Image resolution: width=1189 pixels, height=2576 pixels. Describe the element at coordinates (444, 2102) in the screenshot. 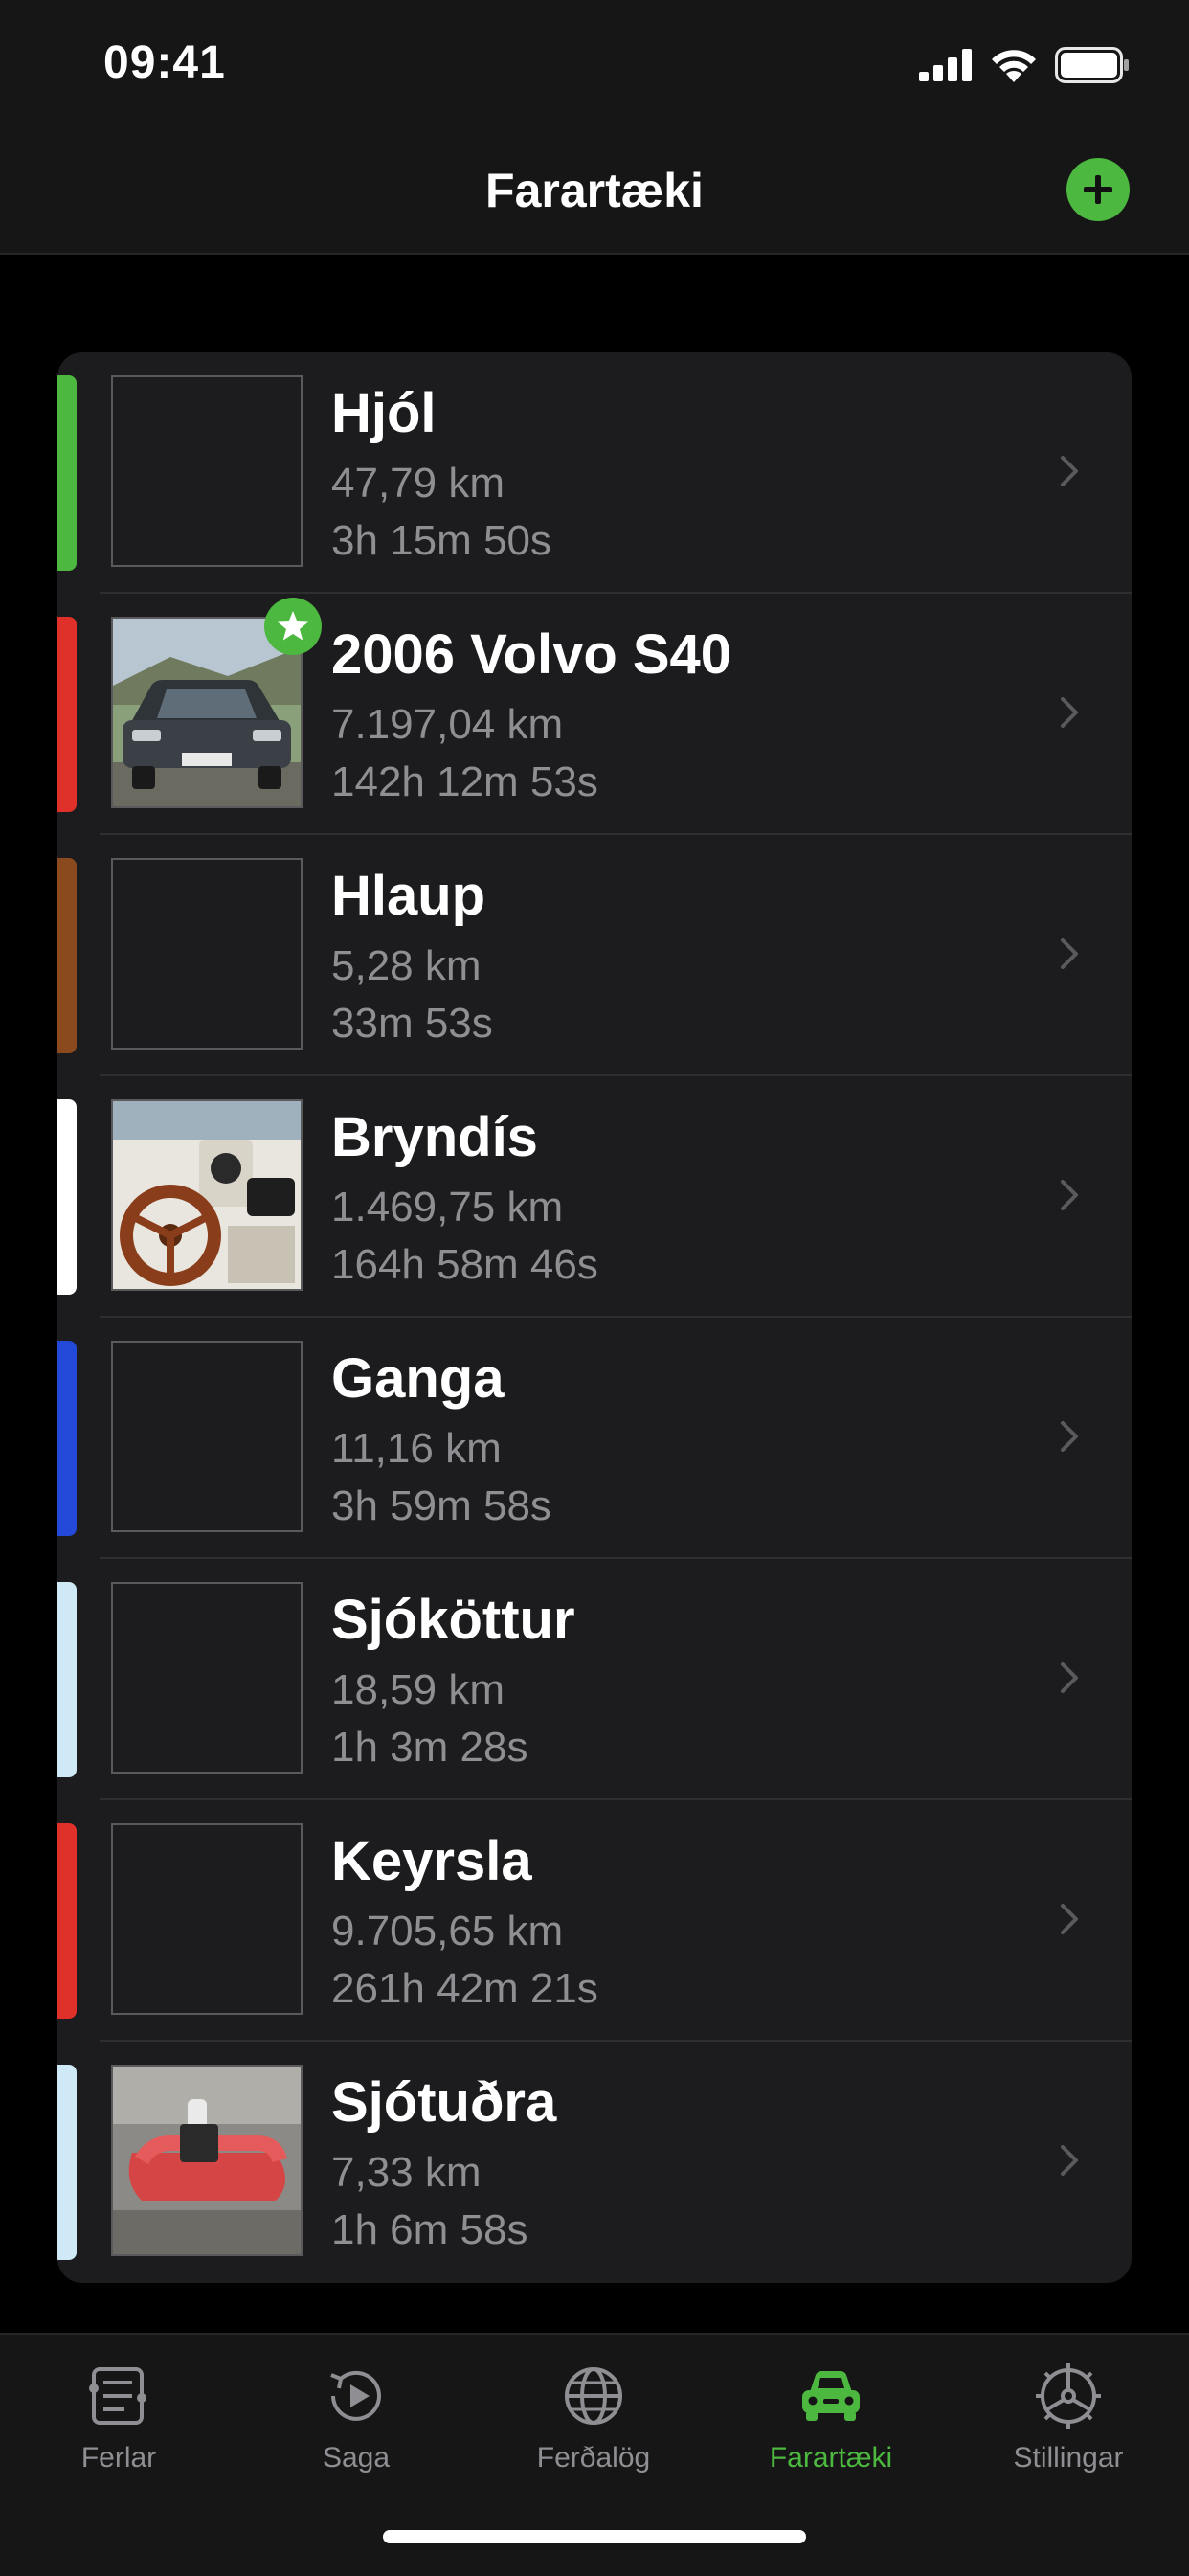

I see `vehicle-name: Sjótuðra` at that location.